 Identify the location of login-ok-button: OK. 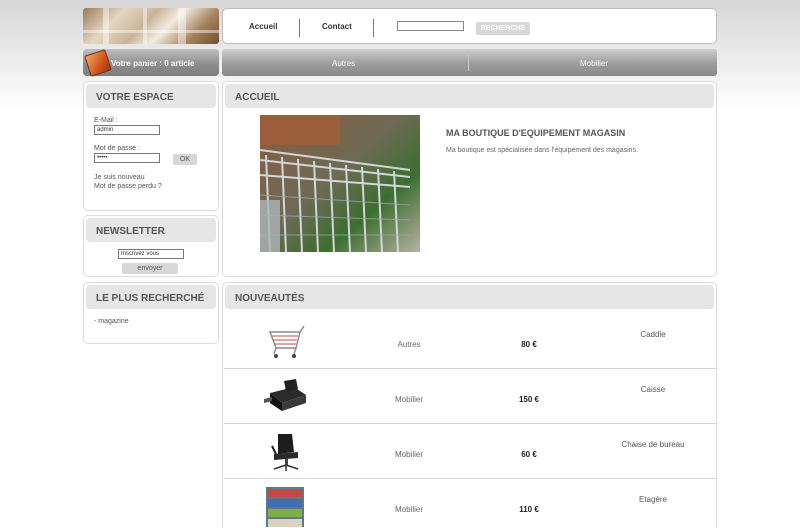
(185, 159).